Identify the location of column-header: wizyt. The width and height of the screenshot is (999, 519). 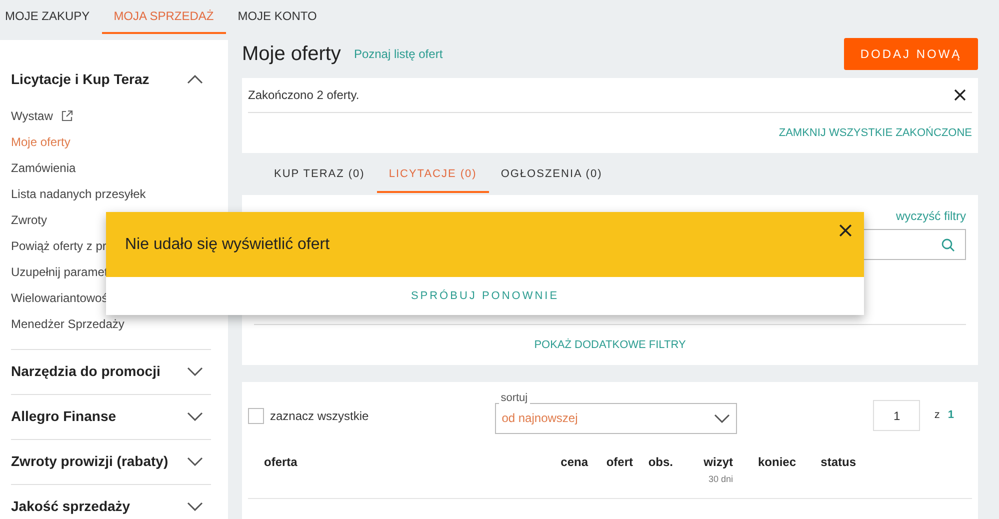
(718, 462).